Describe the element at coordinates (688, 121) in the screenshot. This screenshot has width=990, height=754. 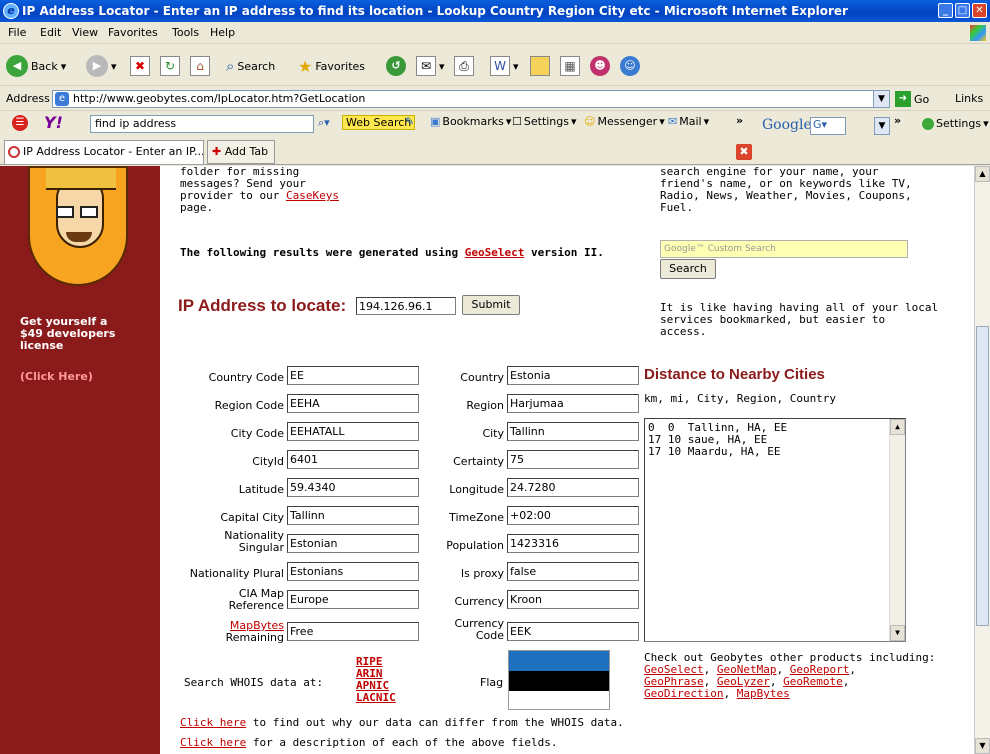
I see `mail-button: ✉ Mail ▾` at that location.